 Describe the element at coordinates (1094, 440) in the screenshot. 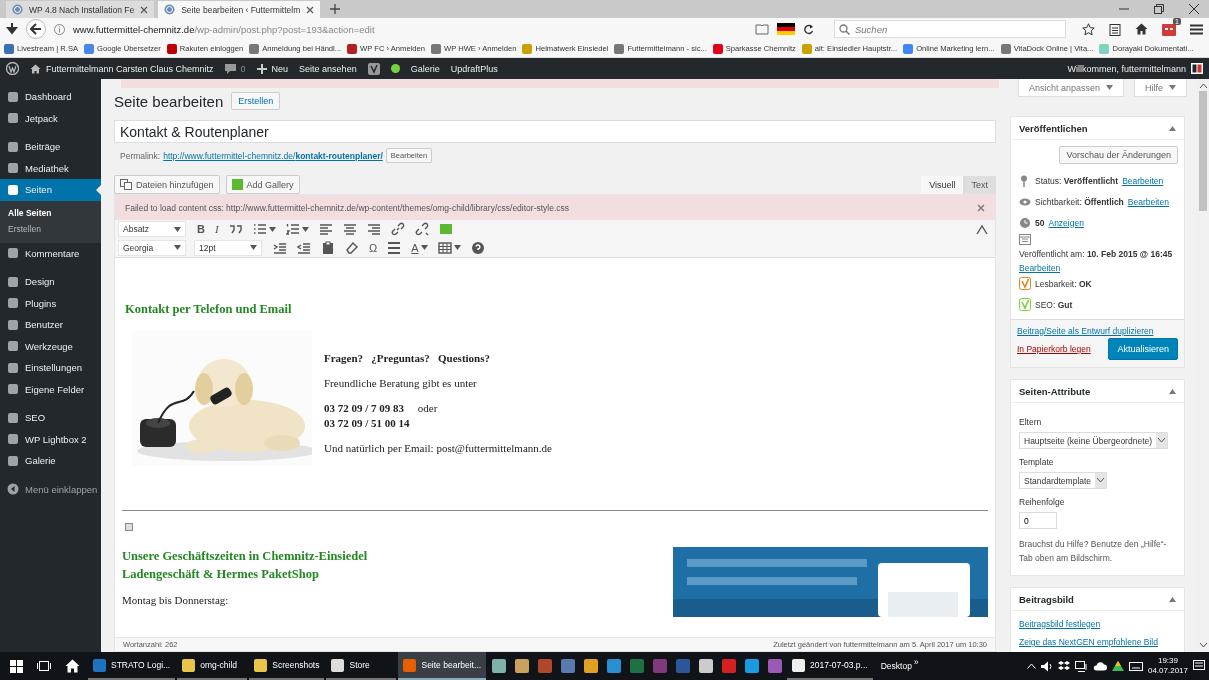

I see `dropdown: Hauptseite (keine Übergeordnete)` at that location.